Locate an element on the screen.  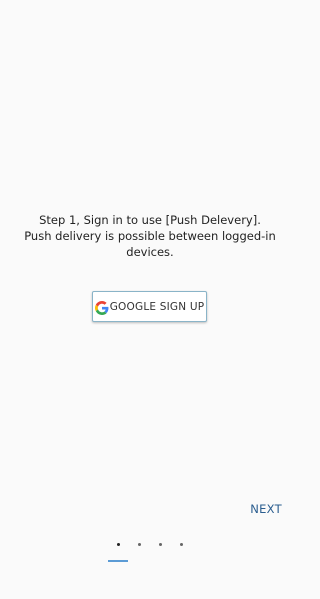
google-sign-up-button: GOOGLE SIGN UP is located at coordinates (149, 306).